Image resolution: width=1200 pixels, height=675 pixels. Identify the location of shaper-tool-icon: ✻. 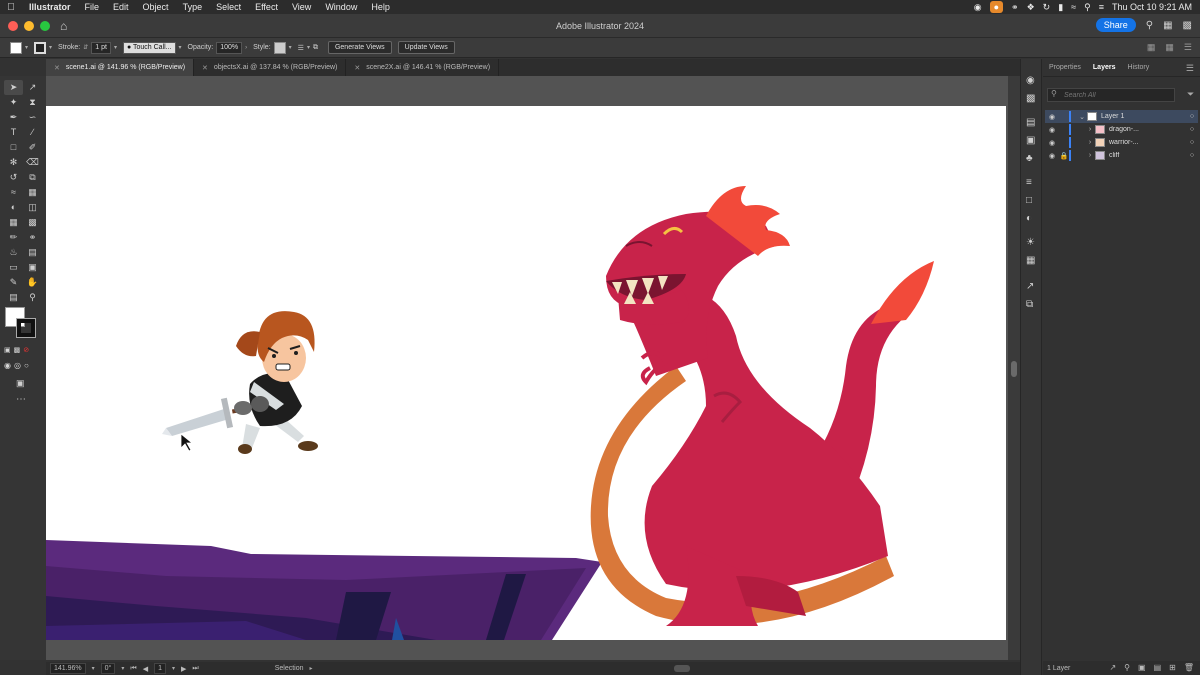
(13, 162).